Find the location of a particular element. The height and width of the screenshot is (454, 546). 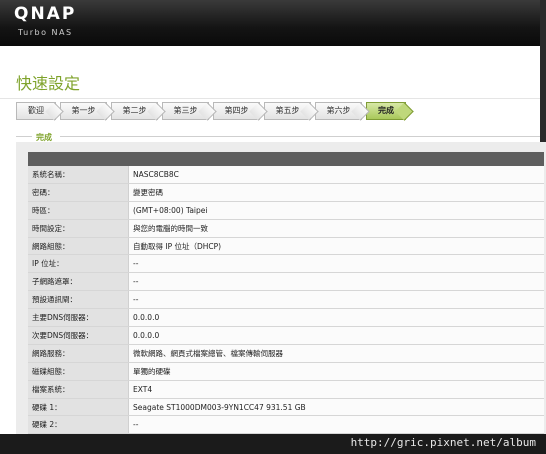

section-divider-left is located at coordinates (24, 136).